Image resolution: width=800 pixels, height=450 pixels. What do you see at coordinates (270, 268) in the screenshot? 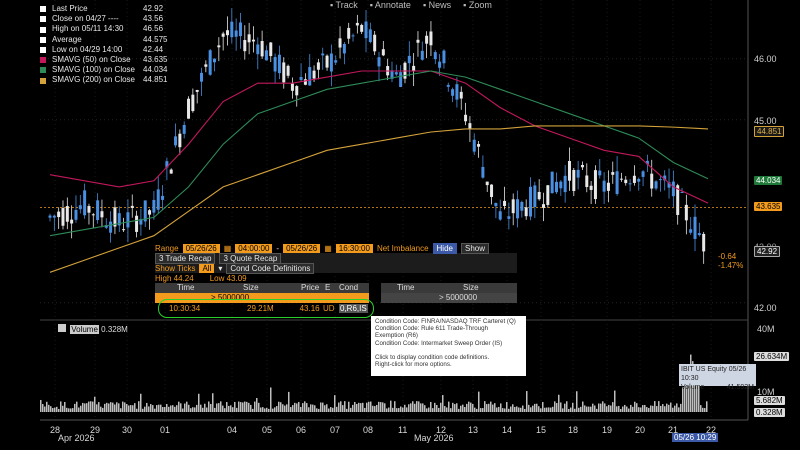
I see `cond-code-defs-button: Cond Code Definitions` at bounding box center [270, 268].